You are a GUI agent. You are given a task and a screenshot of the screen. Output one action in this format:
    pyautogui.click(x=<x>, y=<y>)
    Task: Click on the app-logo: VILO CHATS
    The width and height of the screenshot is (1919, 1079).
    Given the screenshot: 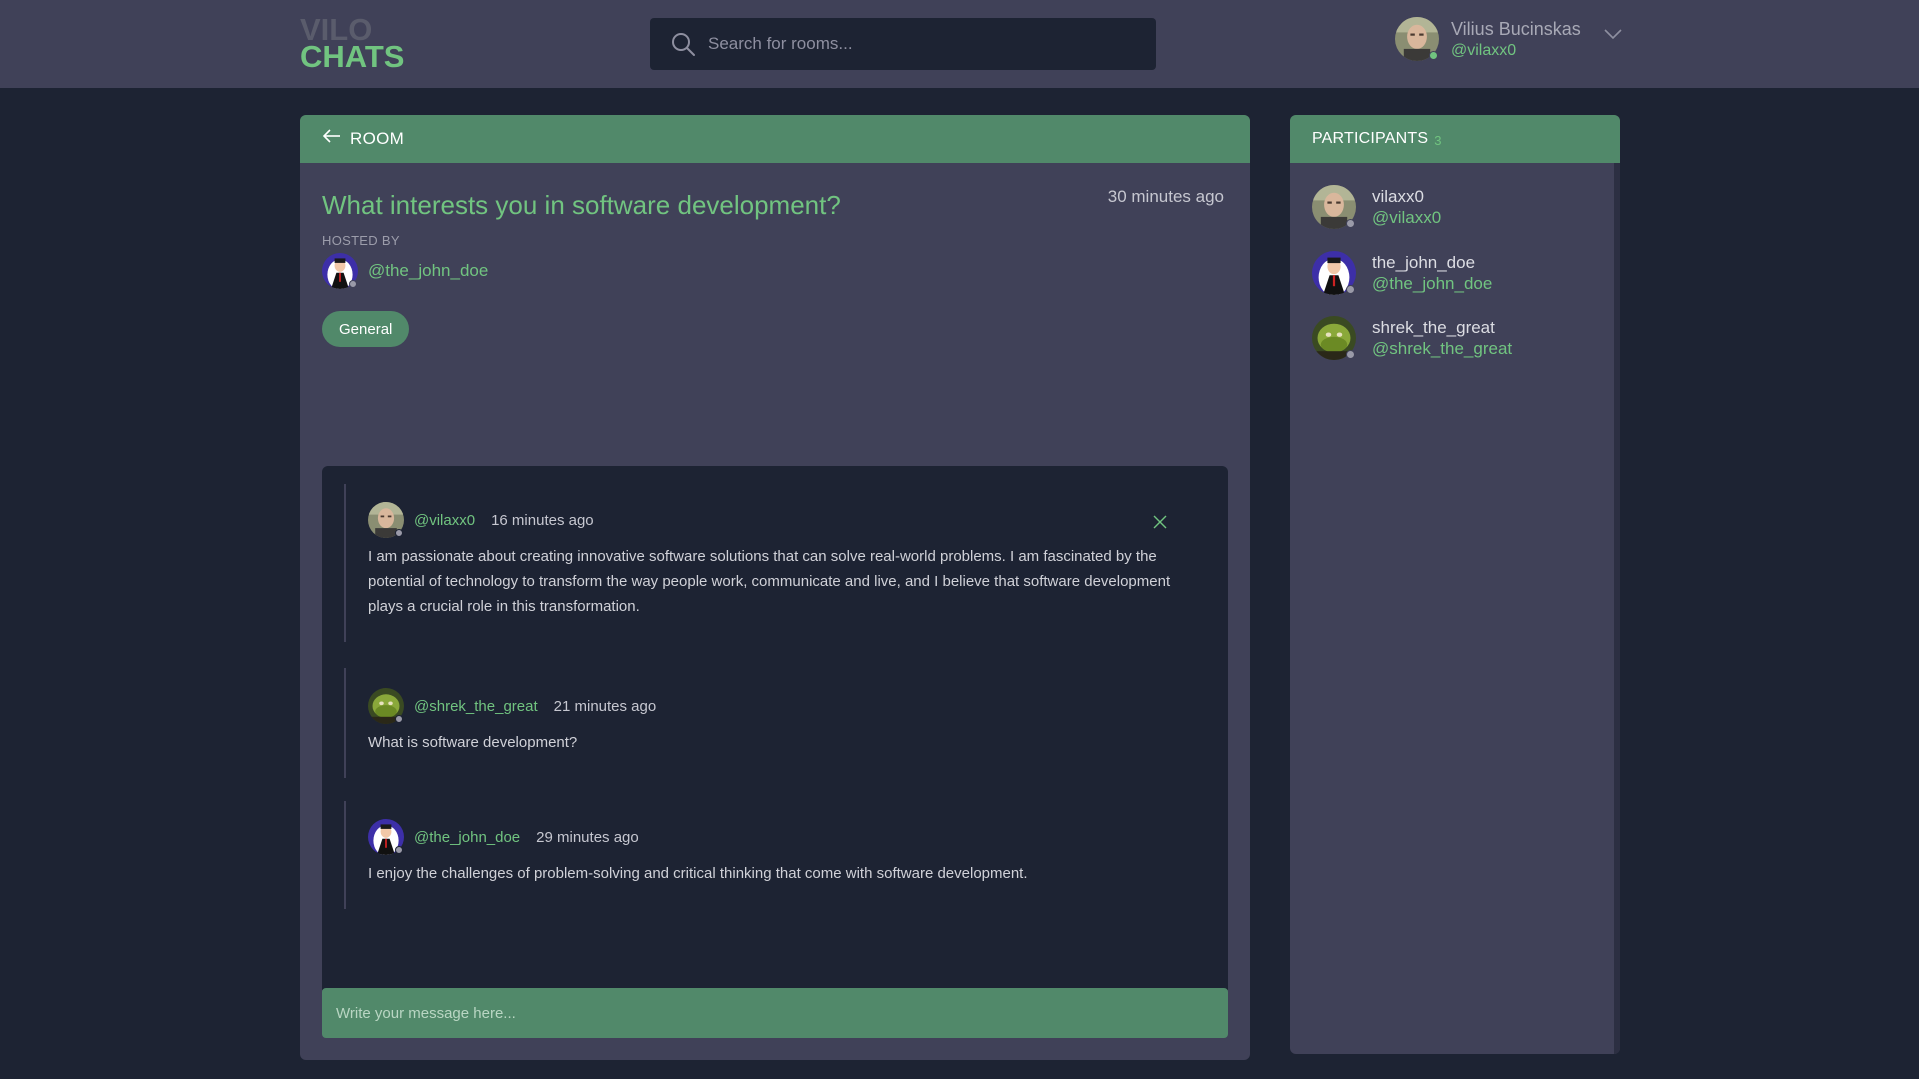 What is the action you would take?
    pyautogui.click(x=352, y=44)
    